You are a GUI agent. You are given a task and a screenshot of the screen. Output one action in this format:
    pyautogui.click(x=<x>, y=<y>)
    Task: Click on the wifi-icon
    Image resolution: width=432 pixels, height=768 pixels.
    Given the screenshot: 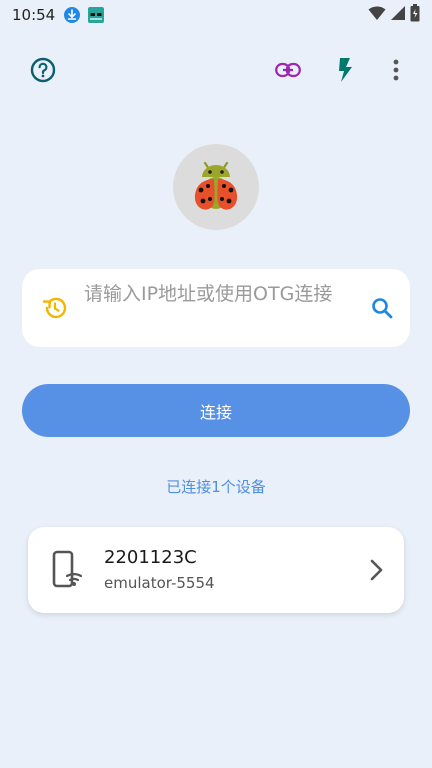 What is the action you would take?
    pyautogui.click(x=377, y=15)
    